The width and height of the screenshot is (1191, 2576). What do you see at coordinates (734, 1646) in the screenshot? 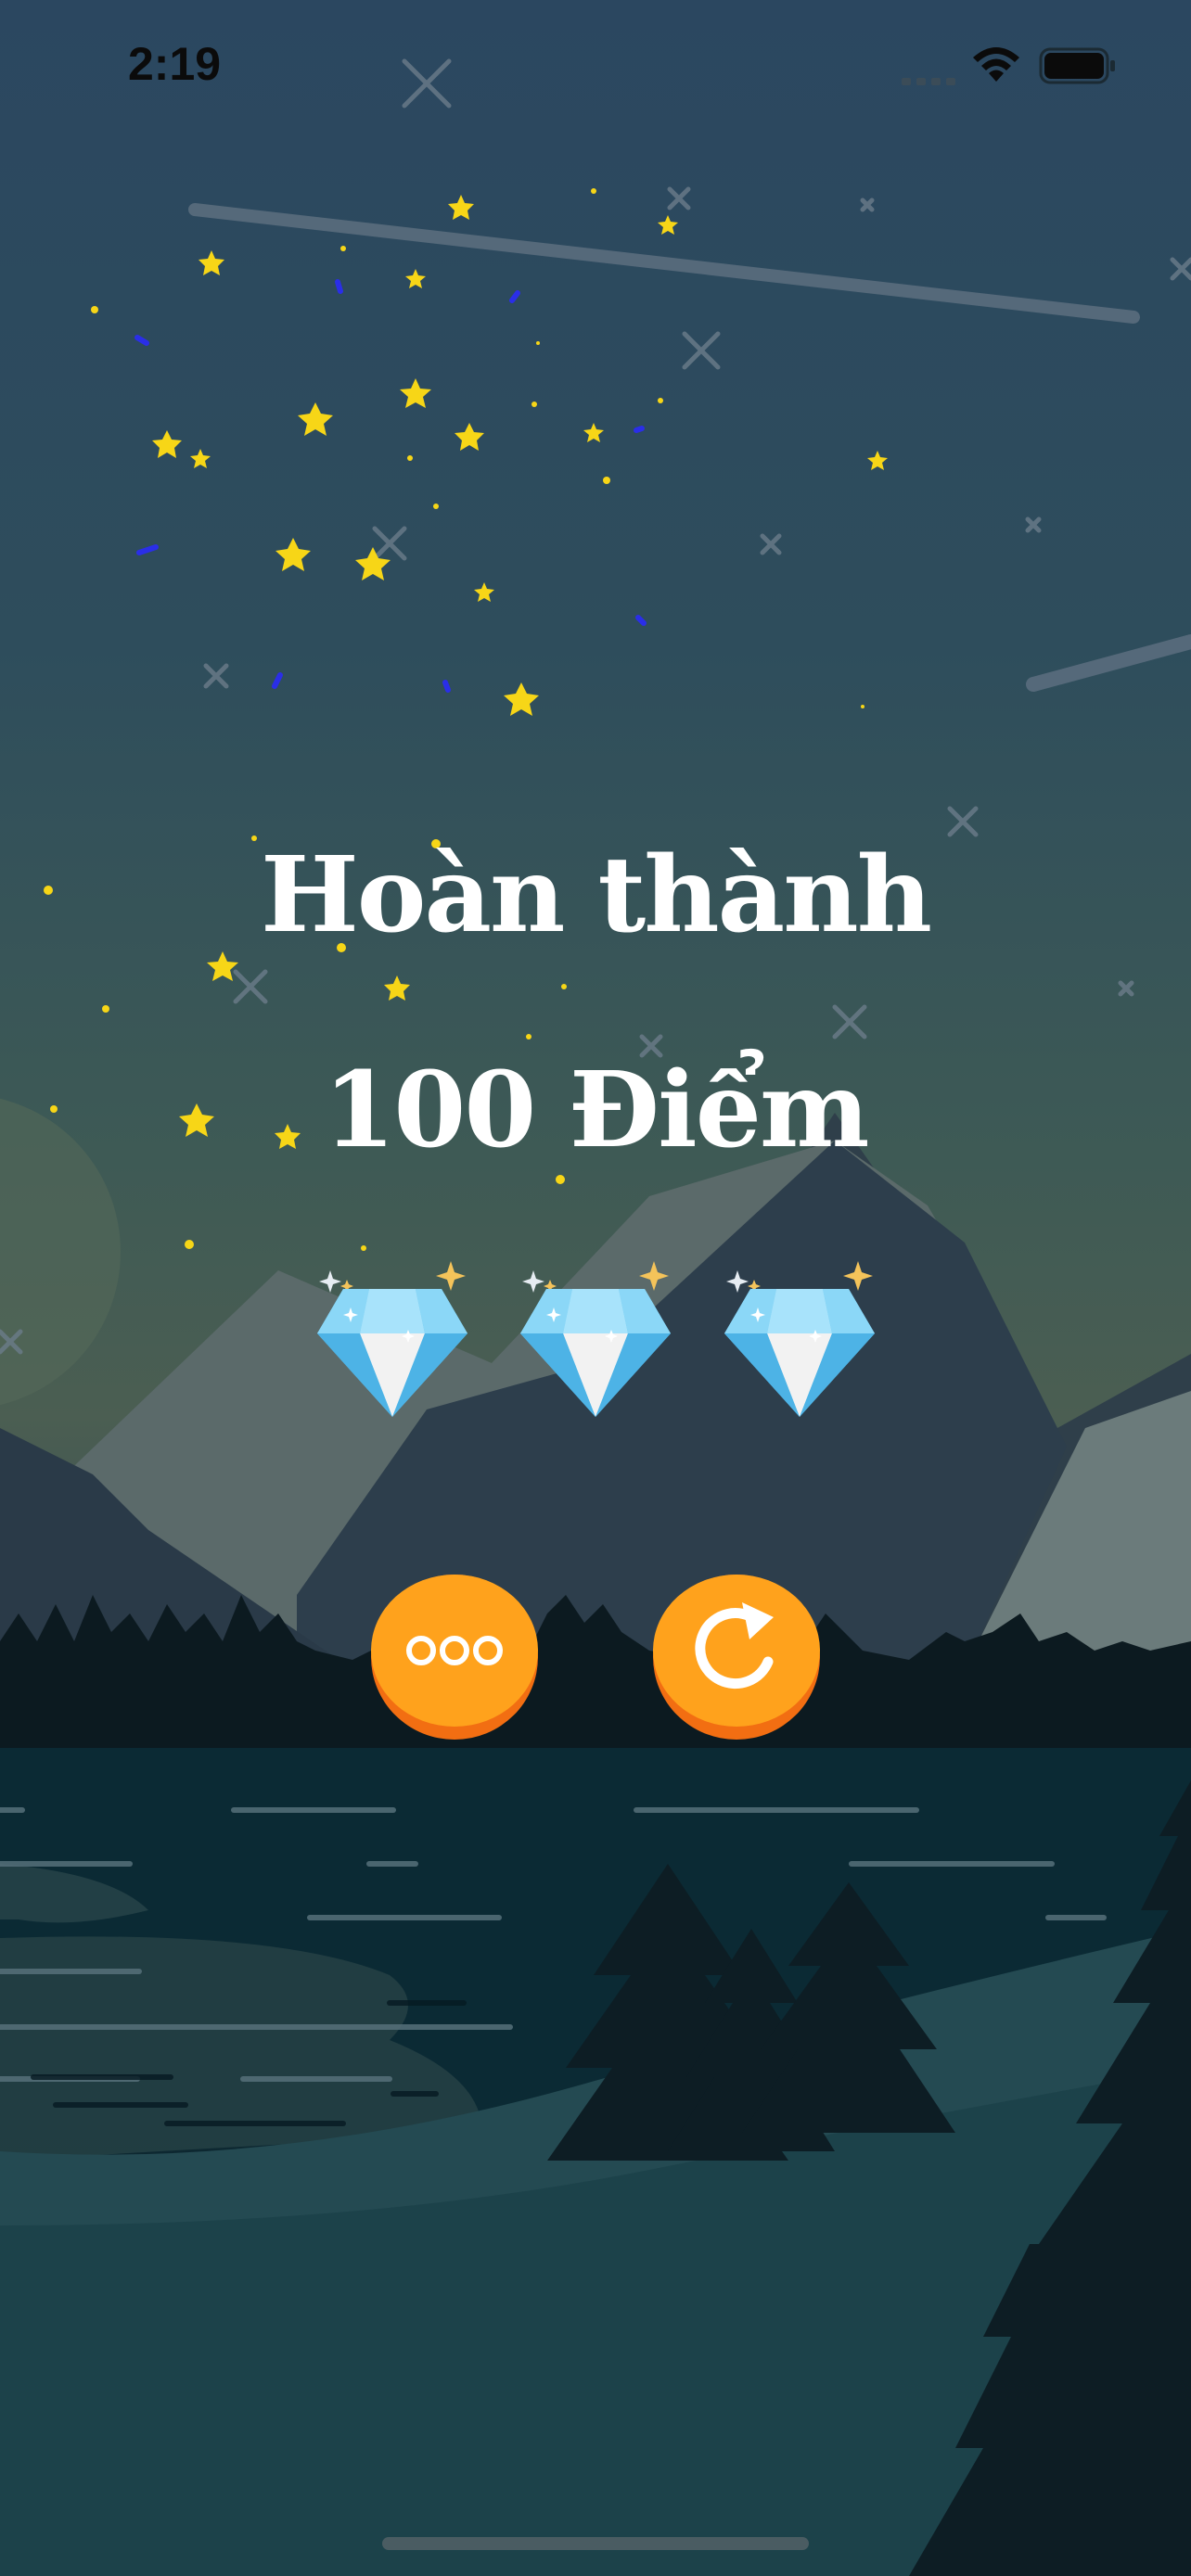
I see `replay-icon` at bounding box center [734, 1646].